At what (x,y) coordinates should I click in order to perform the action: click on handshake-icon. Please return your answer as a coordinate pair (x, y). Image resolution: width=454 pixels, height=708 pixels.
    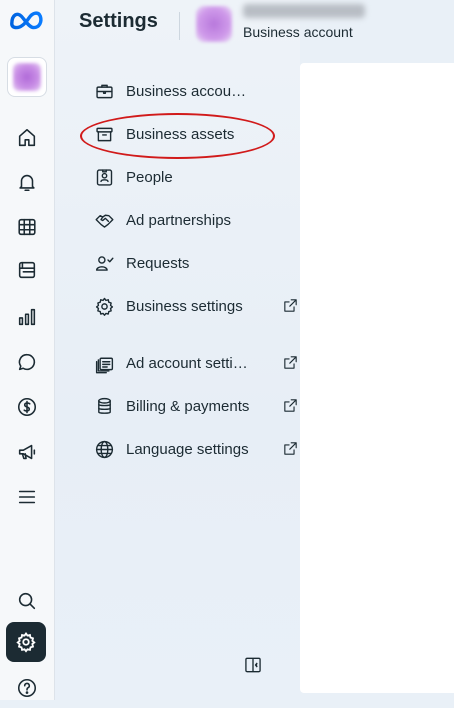
    Looking at the image, I should click on (104, 221).